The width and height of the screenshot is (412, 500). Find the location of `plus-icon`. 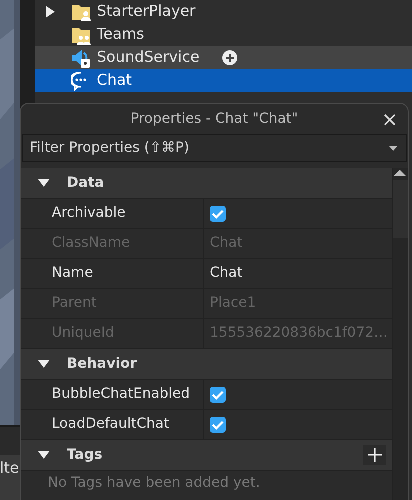

plus-icon is located at coordinates (375, 455).